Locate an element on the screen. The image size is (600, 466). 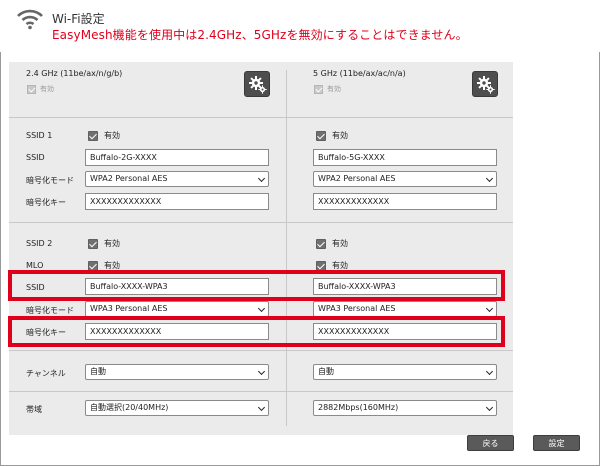
label-ssid1: SSID 1 is located at coordinates (39, 135).